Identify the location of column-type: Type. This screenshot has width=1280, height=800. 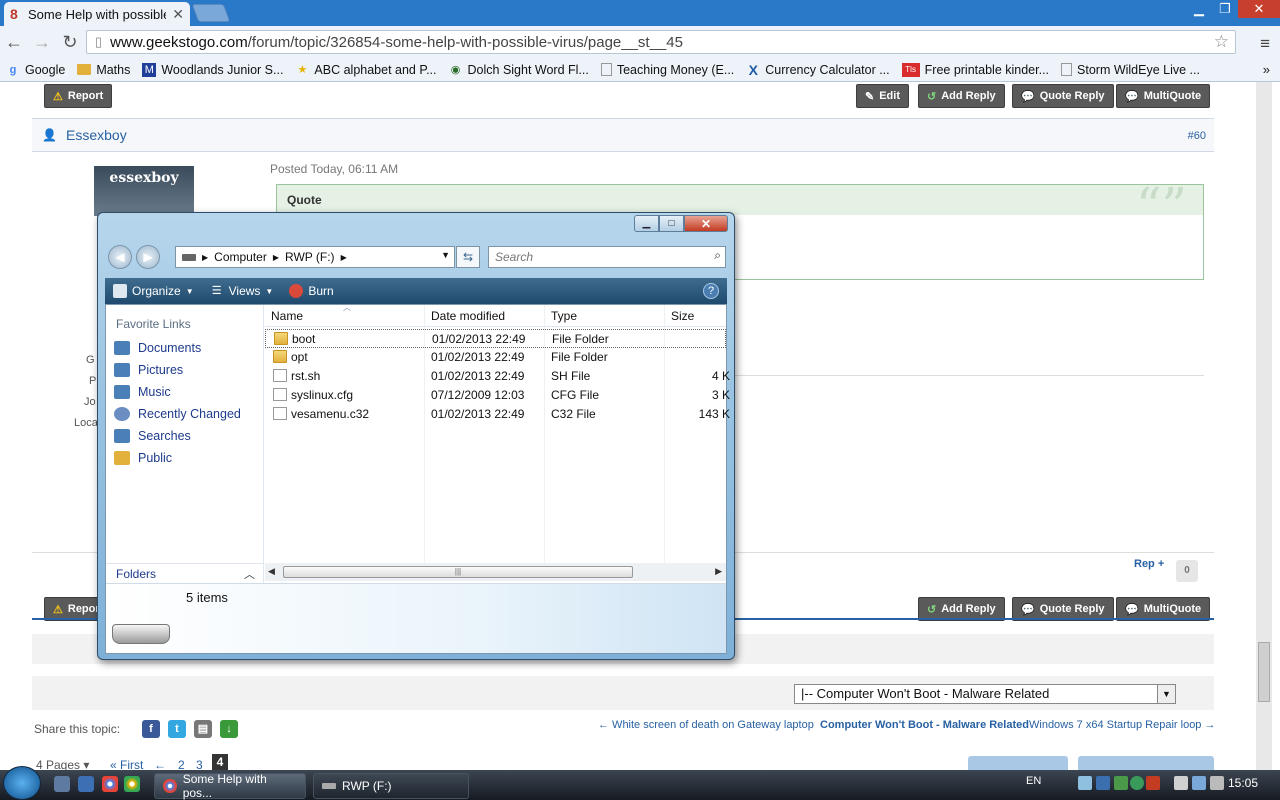
(564, 316).